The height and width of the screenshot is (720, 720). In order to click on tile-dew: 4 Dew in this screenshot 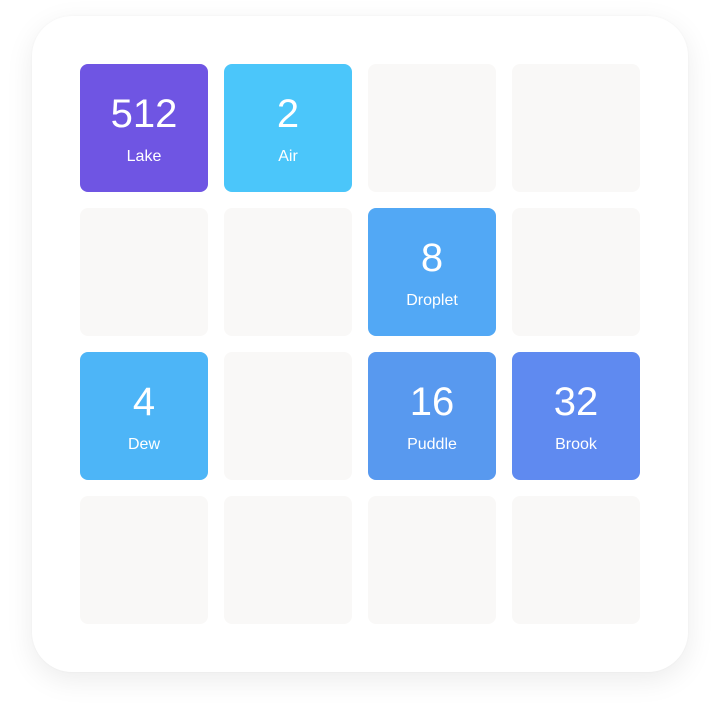, I will do `click(144, 416)`.